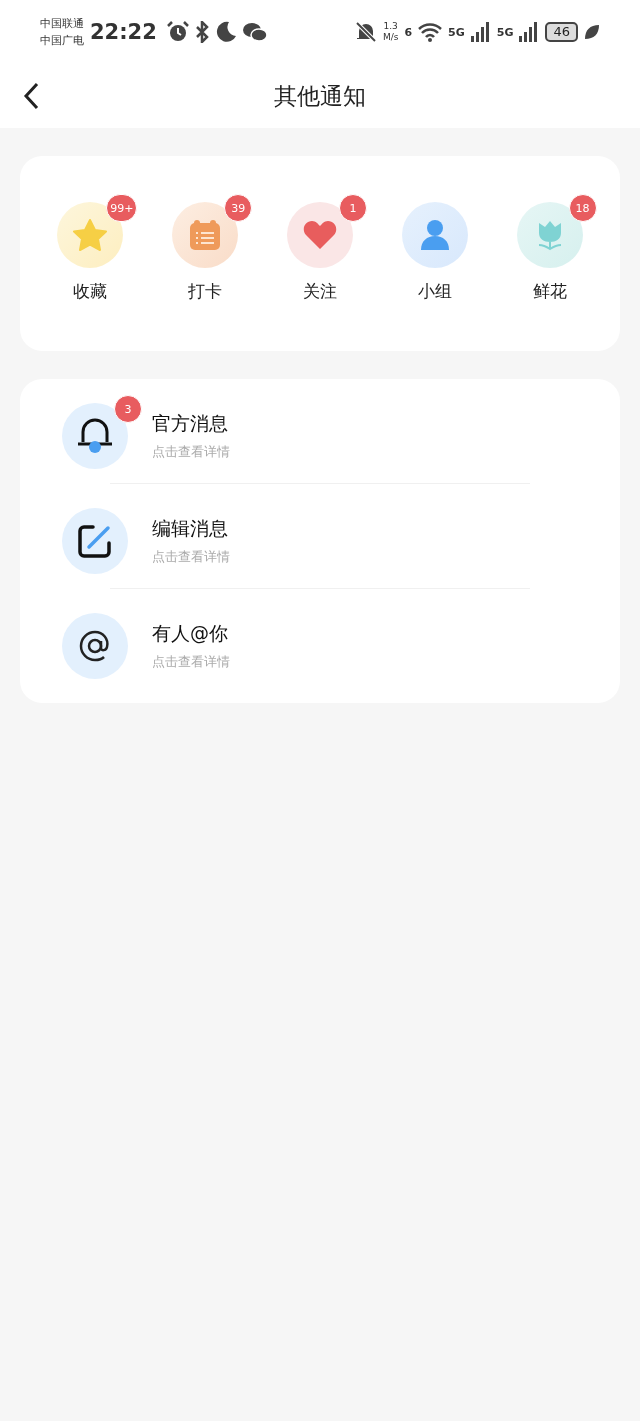 This screenshot has width=640, height=1421. What do you see at coordinates (225, 32) in the screenshot?
I see `moon-icon` at bounding box center [225, 32].